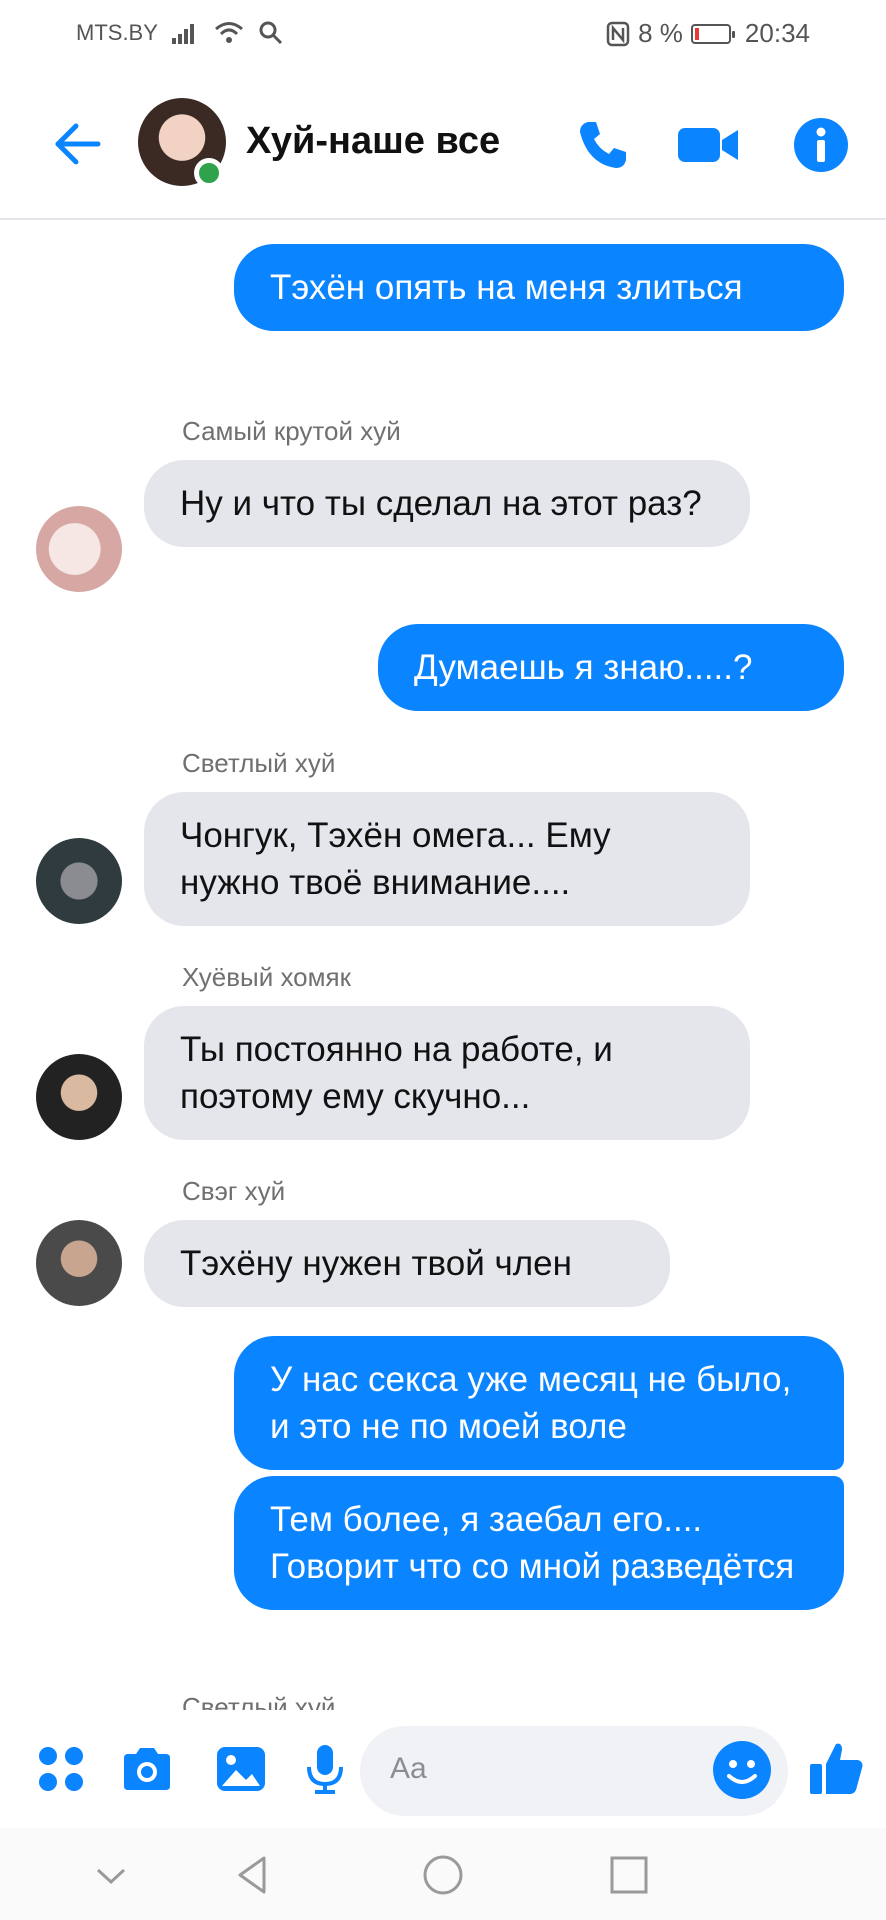 The height and width of the screenshot is (1920, 886). I want to click on message-outgoing: Тэхён опять на меня злиться, so click(539, 287).